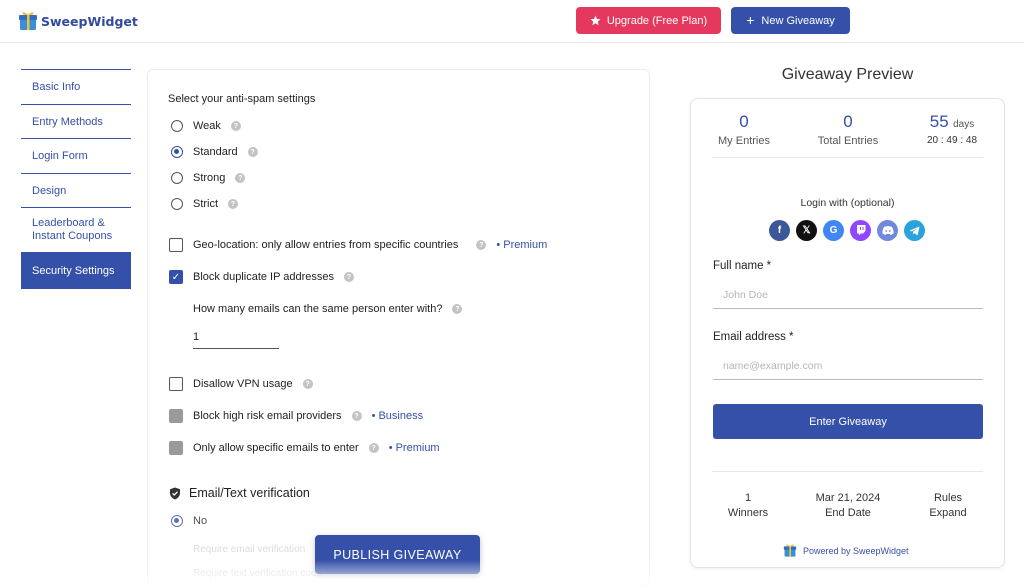  What do you see at coordinates (398, 416) in the screenshot?
I see `business-badge: • Business` at bounding box center [398, 416].